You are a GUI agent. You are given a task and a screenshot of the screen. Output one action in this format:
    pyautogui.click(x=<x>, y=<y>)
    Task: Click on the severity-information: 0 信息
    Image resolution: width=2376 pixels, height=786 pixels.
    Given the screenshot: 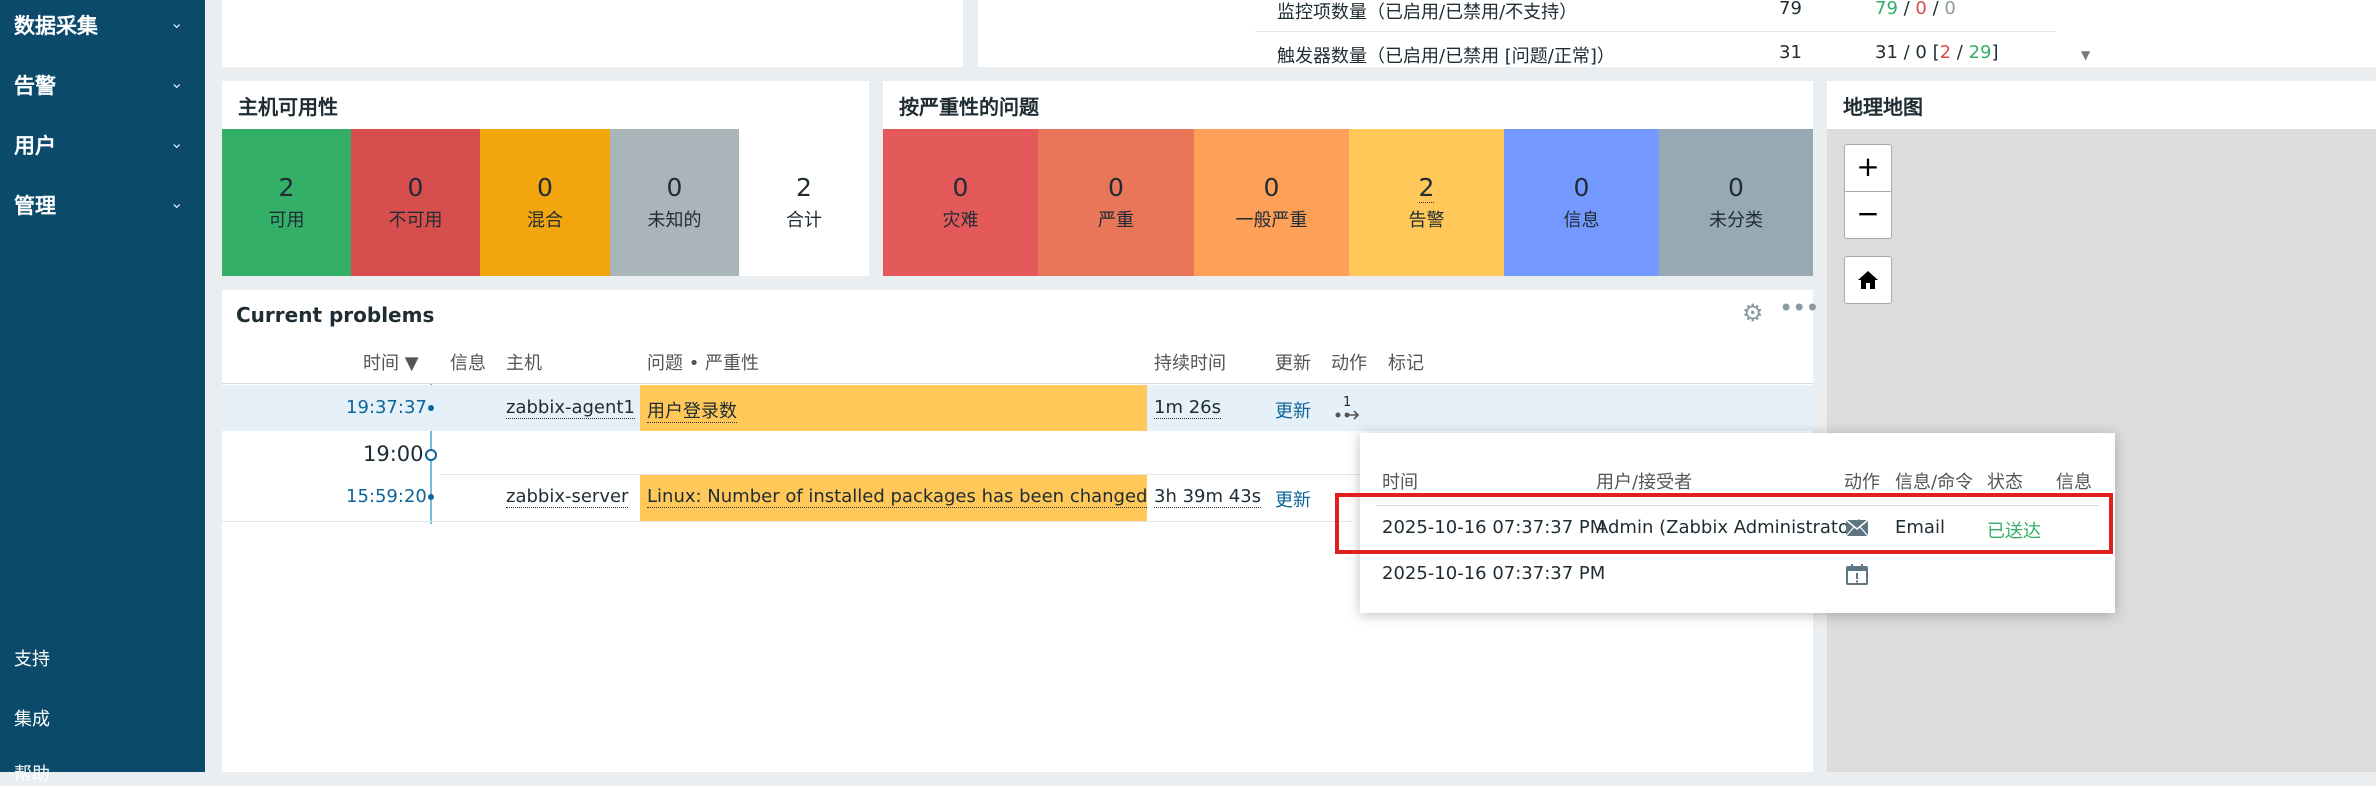 What is the action you would take?
    pyautogui.click(x=1581, y=202)
    